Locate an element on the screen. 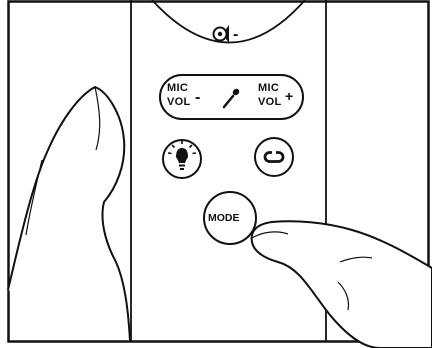 The image size is (432, 348). mic-plus-line2: VOL is located at coordinates (270, 102).